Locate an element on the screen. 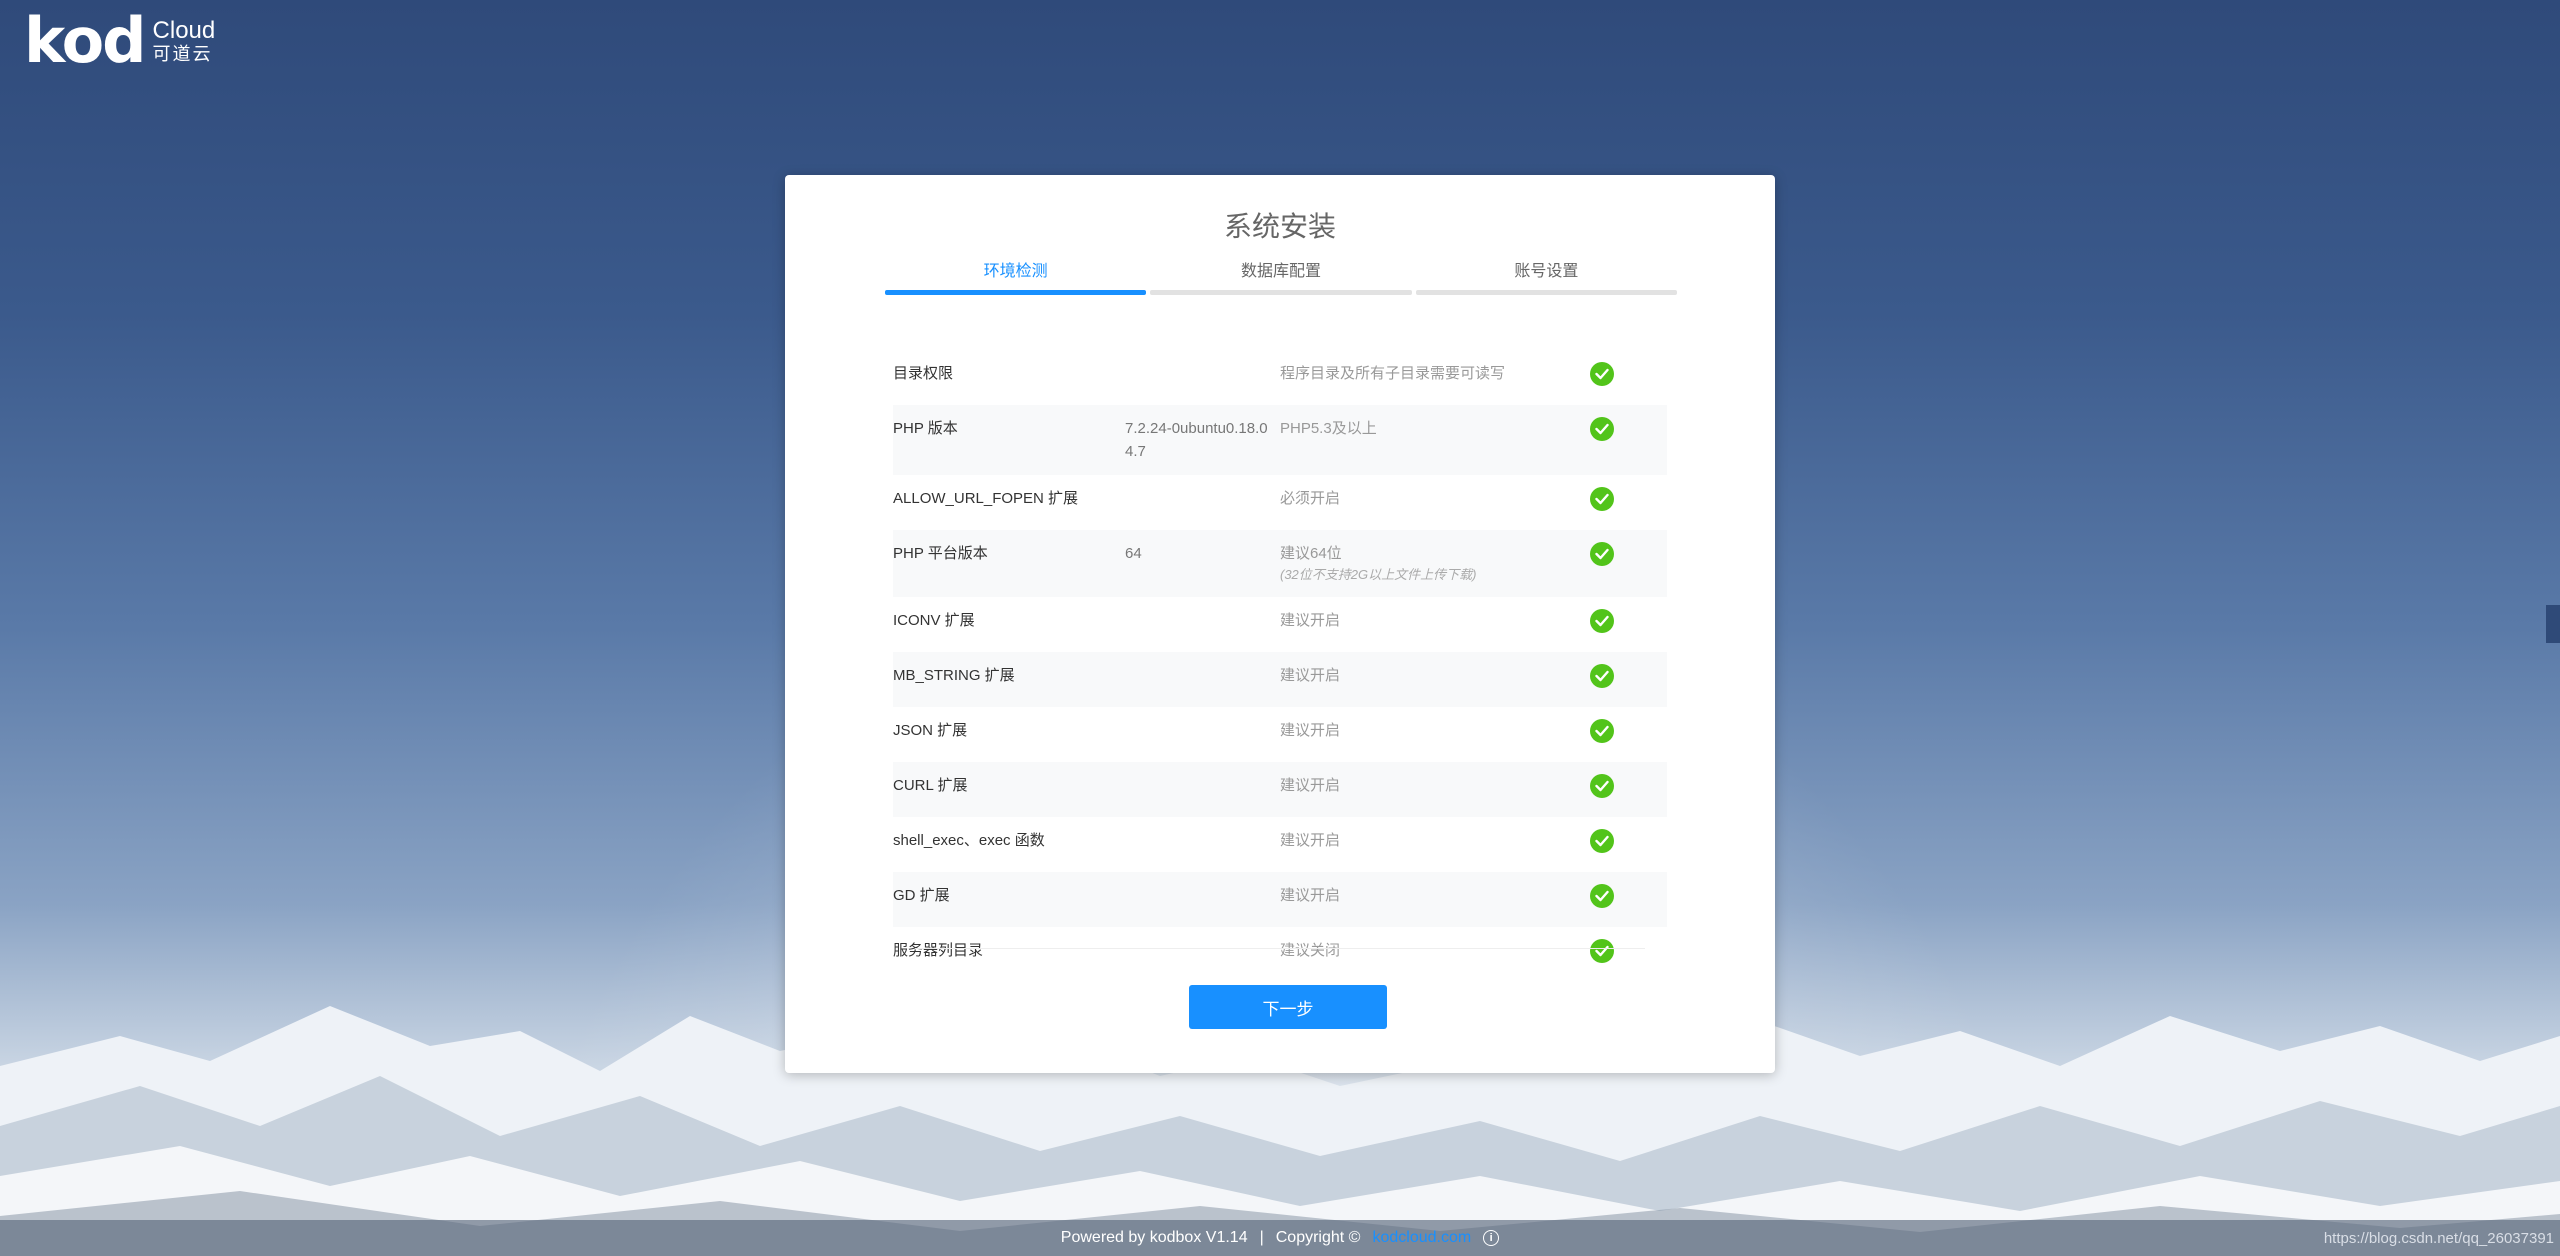 This screenshot has width=2560, height=1256. check-name: ICONV 扩展 is located at coordinates (1009, 624).